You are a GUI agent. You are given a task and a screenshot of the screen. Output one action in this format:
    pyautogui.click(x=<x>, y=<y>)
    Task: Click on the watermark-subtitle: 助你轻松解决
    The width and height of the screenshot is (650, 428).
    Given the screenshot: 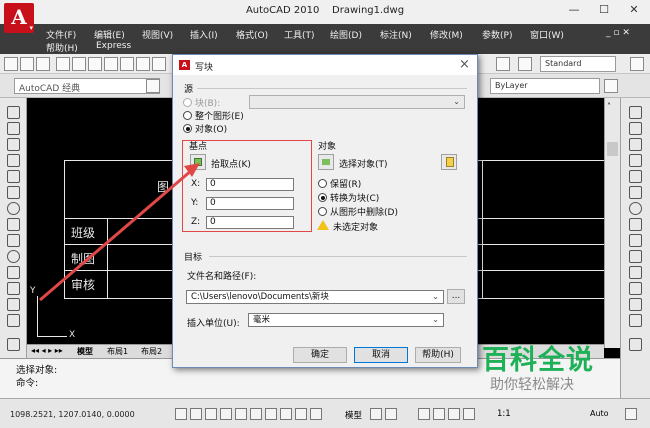 What is the action you would take?
    pyautogui.click(x=532, y=385)
    